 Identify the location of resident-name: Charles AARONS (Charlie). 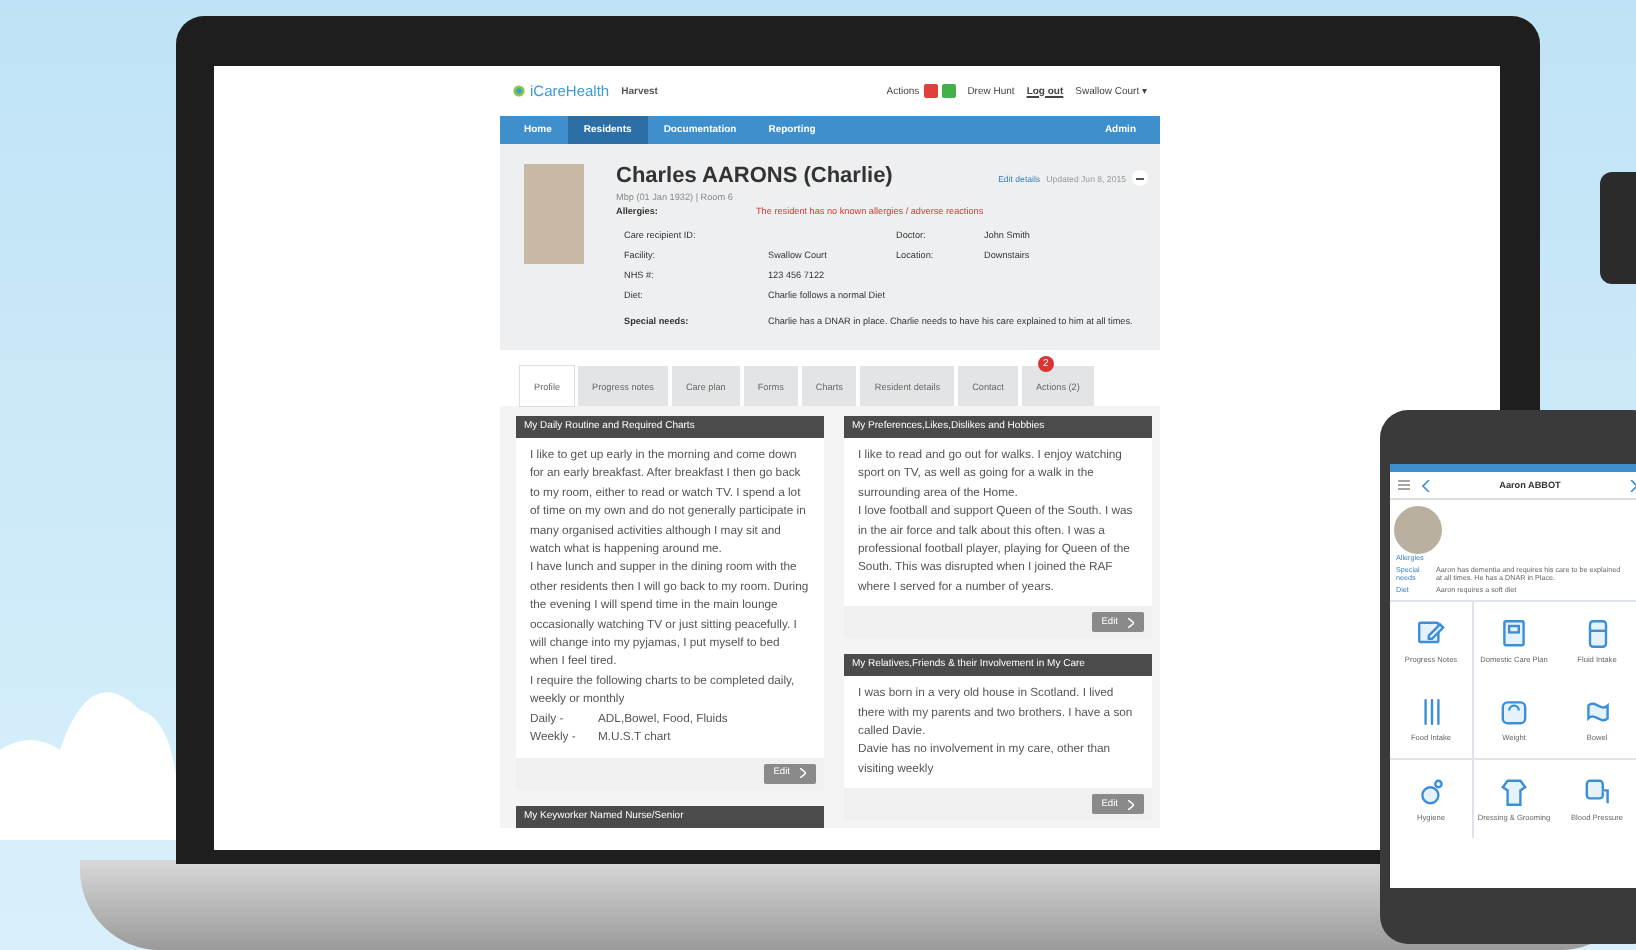
(754, 176).